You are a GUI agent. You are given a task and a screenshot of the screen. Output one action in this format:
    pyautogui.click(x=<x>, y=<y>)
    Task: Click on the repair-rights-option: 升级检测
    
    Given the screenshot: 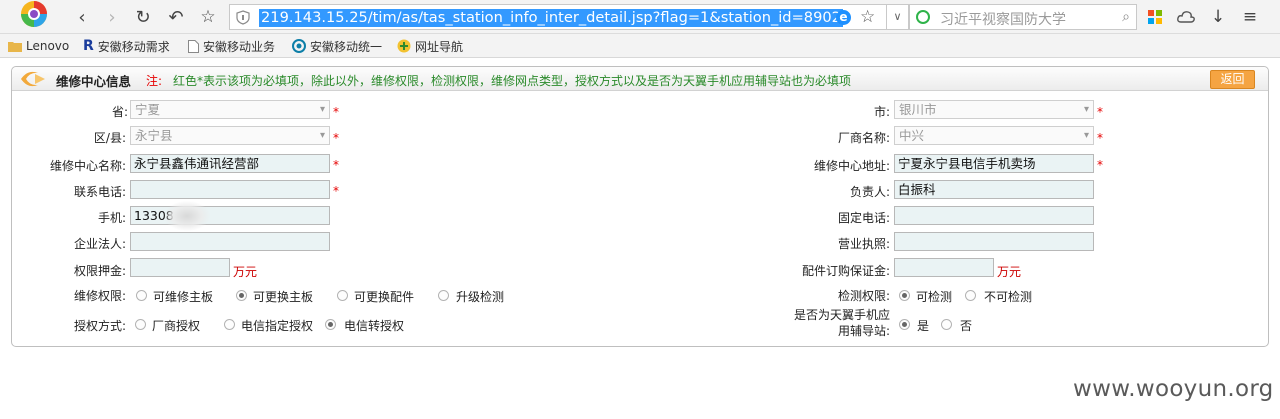 What is the action you would take?
    pyautogui.click(x=480, y=296)
    